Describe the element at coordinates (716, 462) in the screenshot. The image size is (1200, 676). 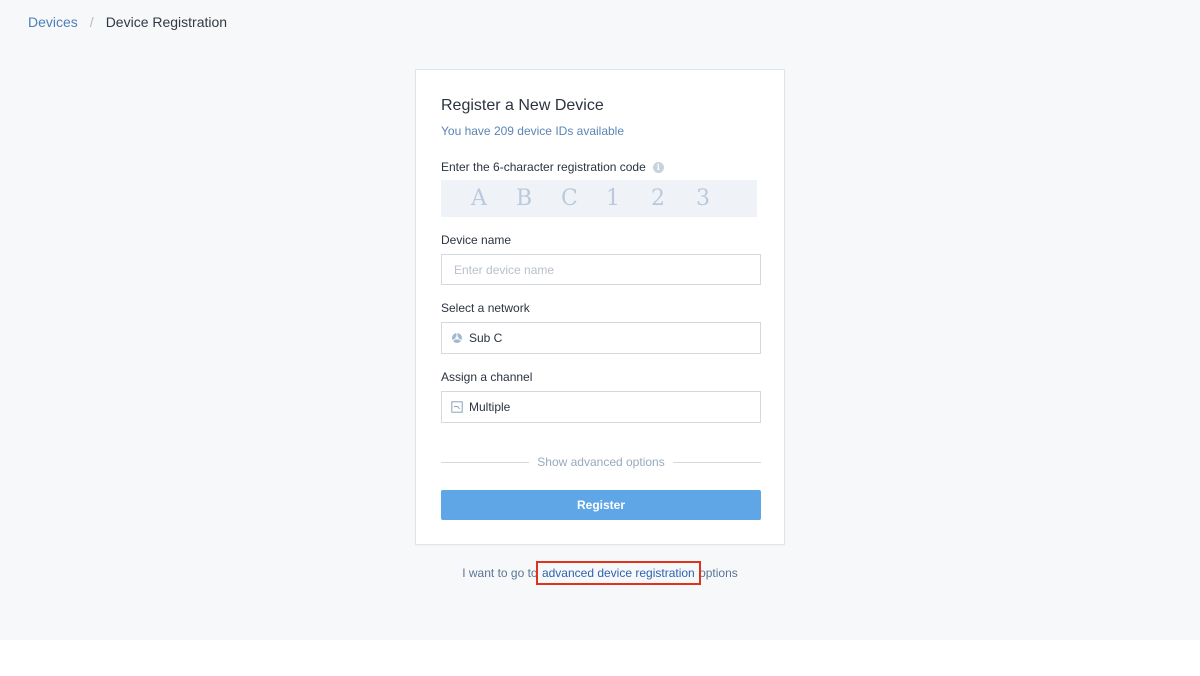
I see `divider-line-right` at that location.